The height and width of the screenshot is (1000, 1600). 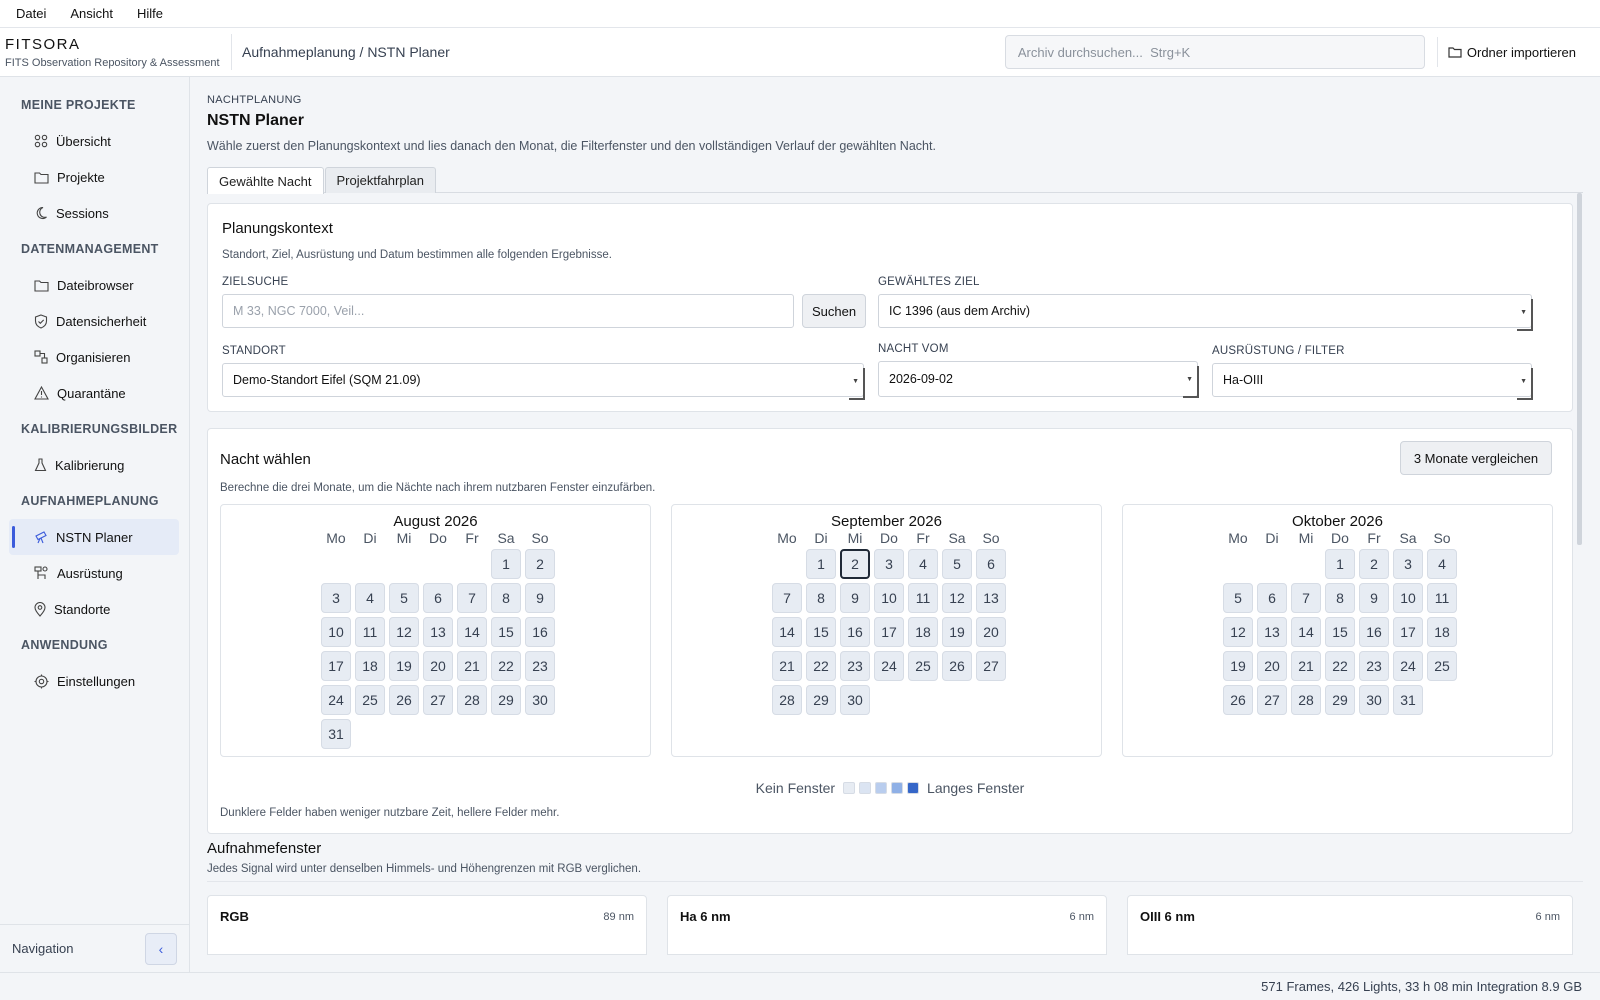 I want to click on sidebar-item-quarantaene: Quarantäne, so click(x=90, y=393).